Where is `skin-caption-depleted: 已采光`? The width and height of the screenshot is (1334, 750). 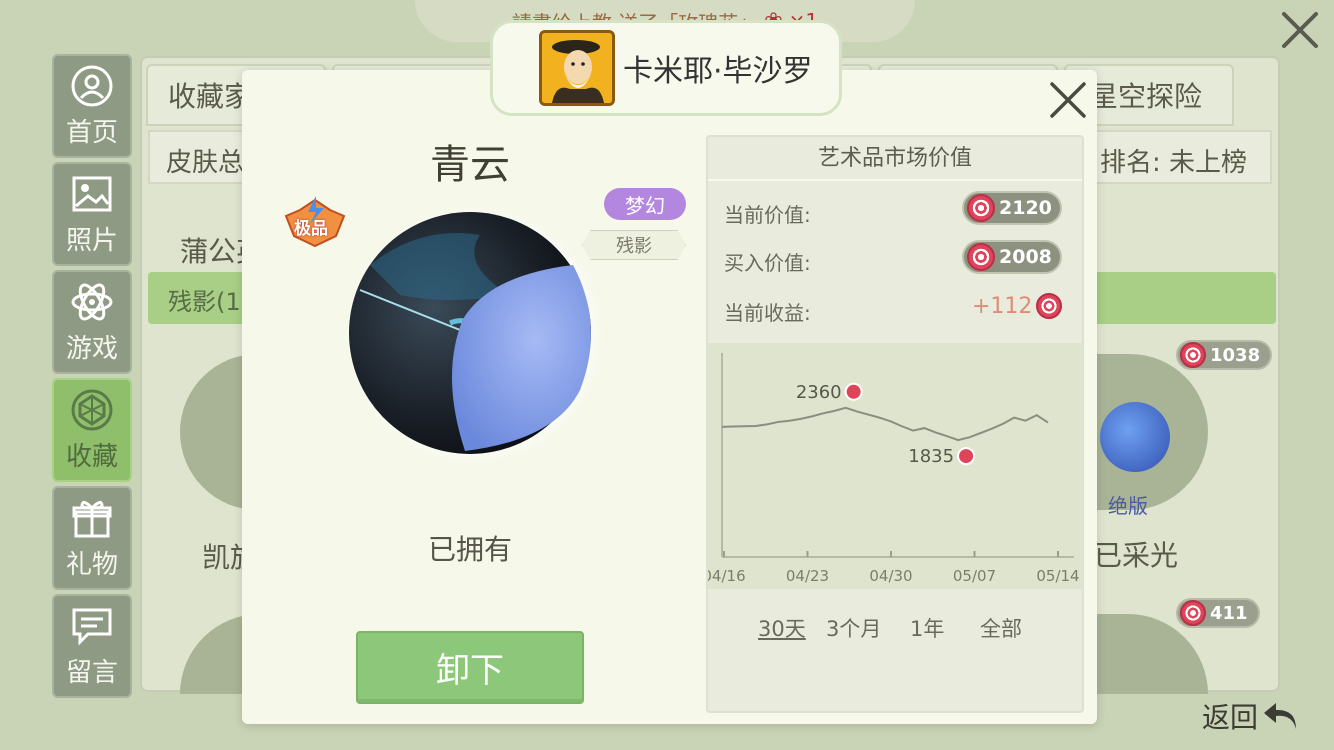
skin-caption-depleted: 已采光 is located at coordinates (1136, 555).